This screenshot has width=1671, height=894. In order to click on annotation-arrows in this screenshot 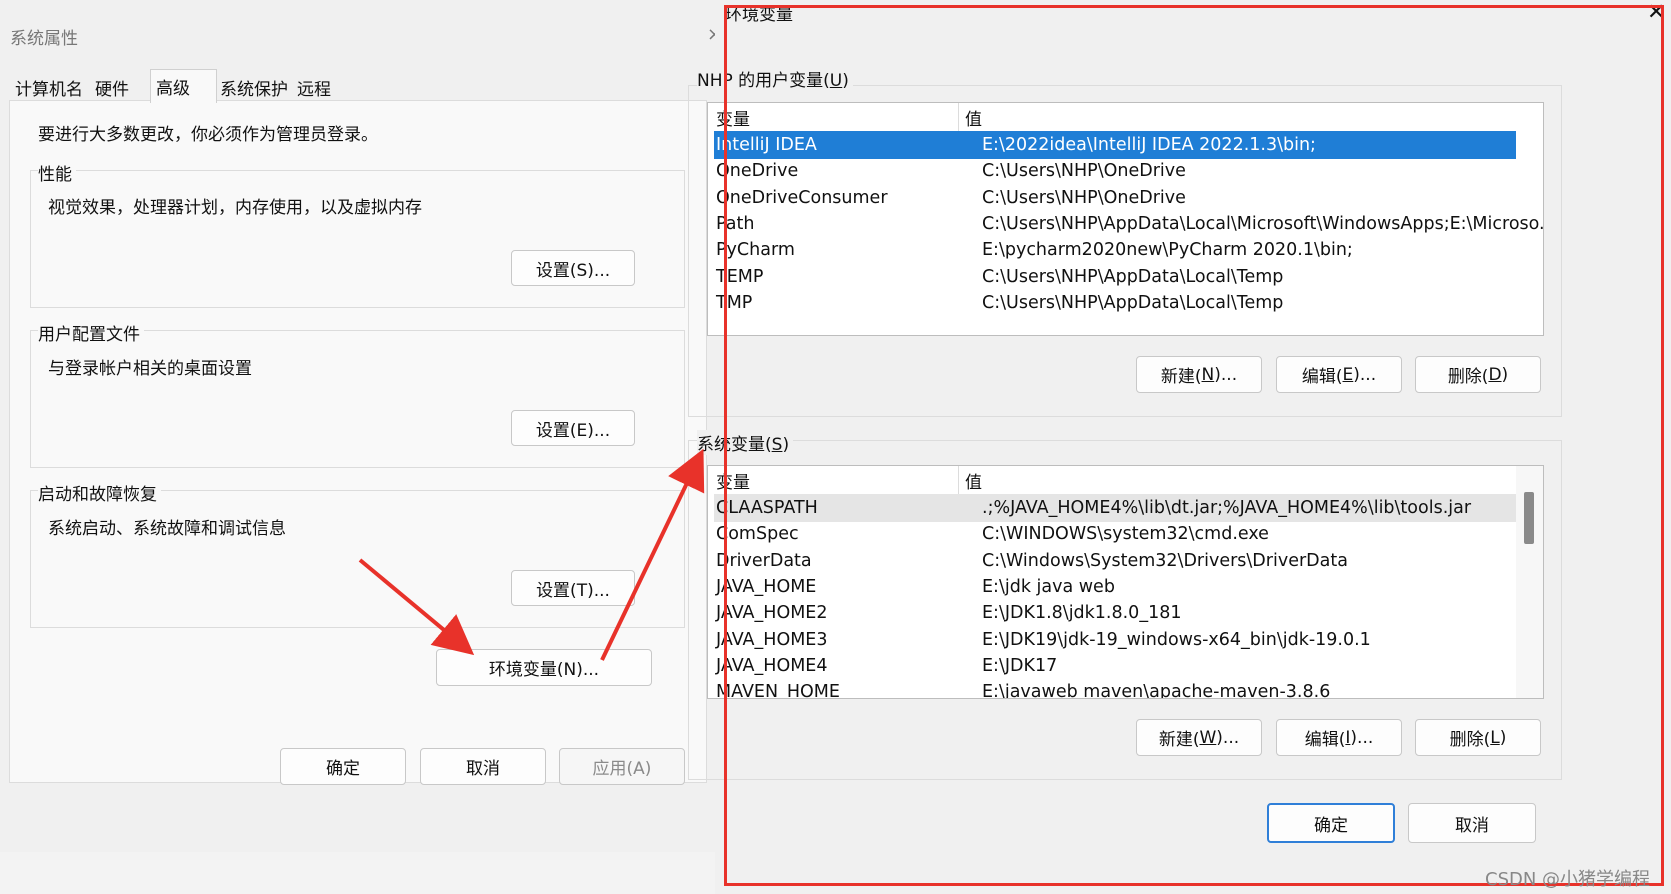, I will do `click(531, 554)`.